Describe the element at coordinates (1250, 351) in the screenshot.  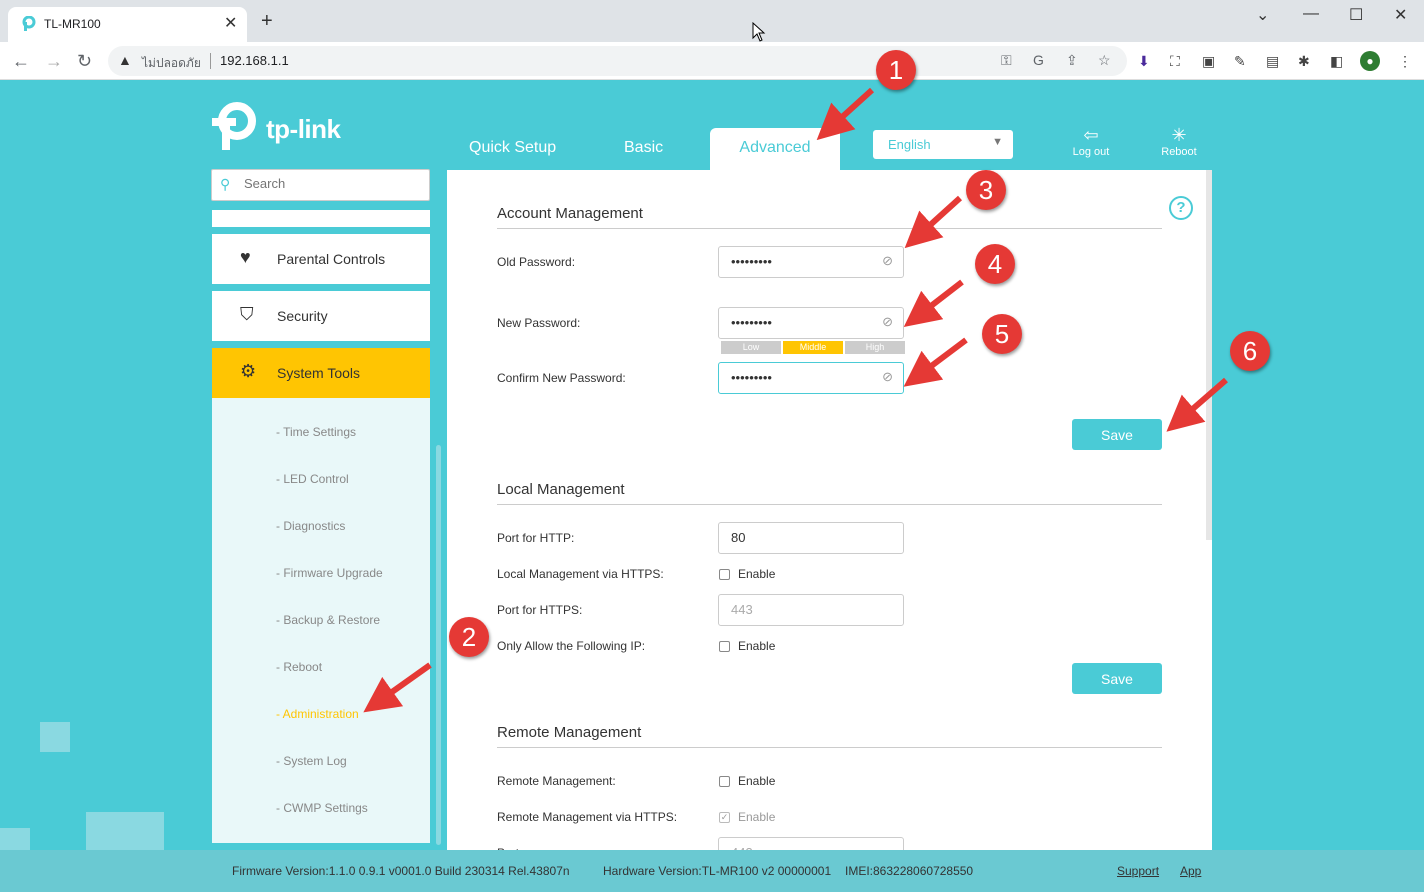
I see `annotation-badge-6: 6` at that location.